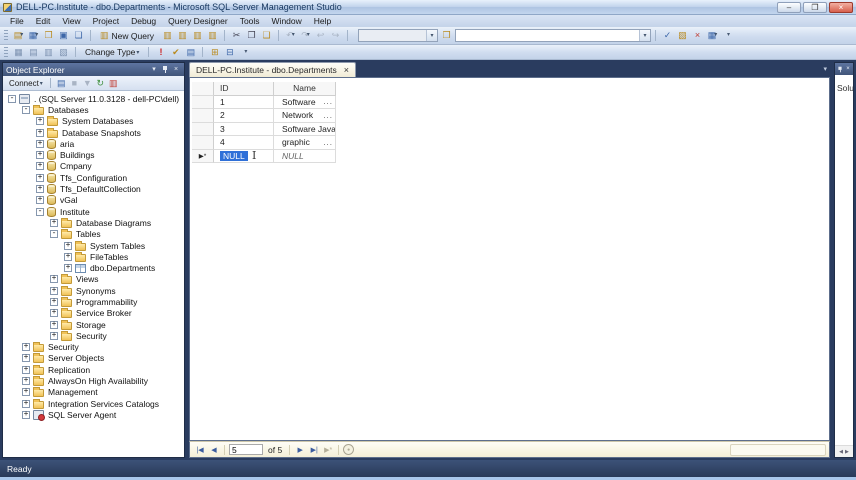 Image resolution: width=856 pixels, height=480 pixels. What do you see at coordinates (127, 36) in the screenshot?
I see `new-query-button: ▥ New Query` at bounding box center [127, 36].